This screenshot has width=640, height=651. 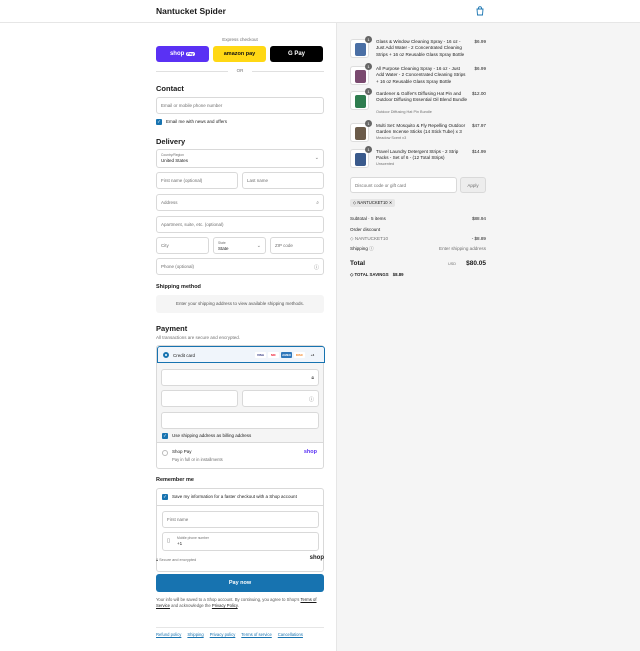 I want to click on remember-first-name-field: First name, so click(x=240, y=519).